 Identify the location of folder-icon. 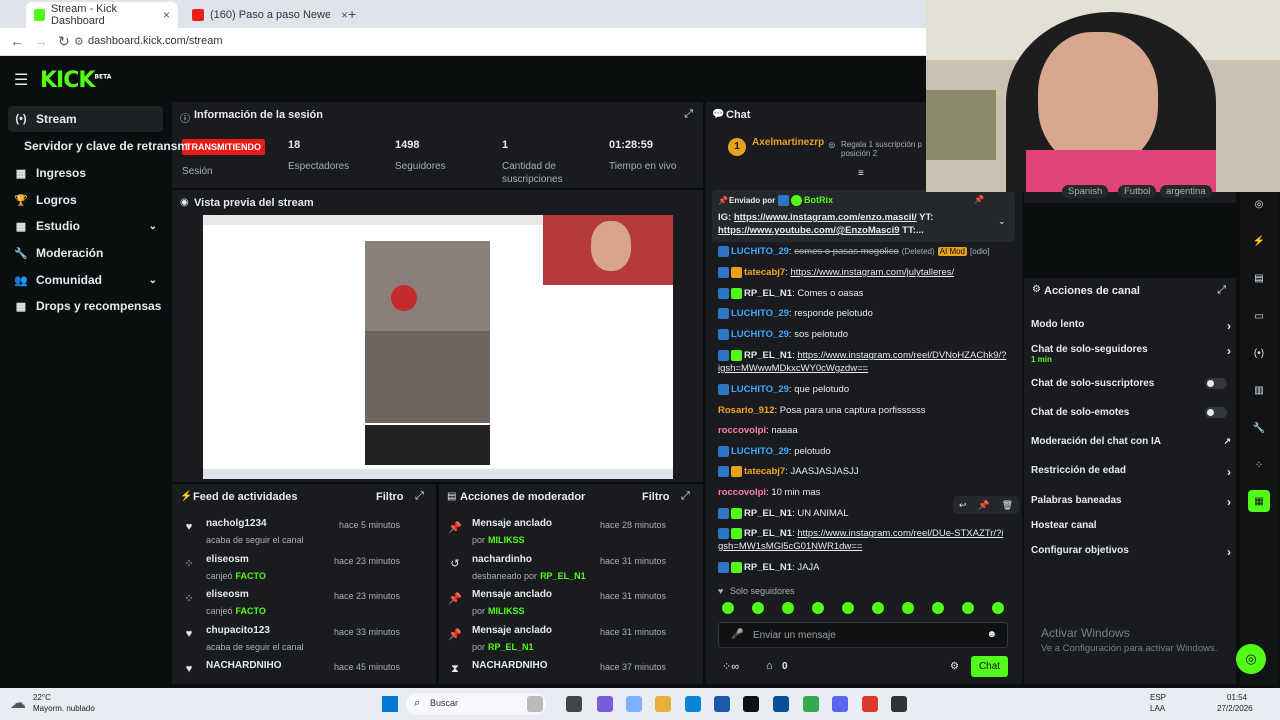
(663, 704).